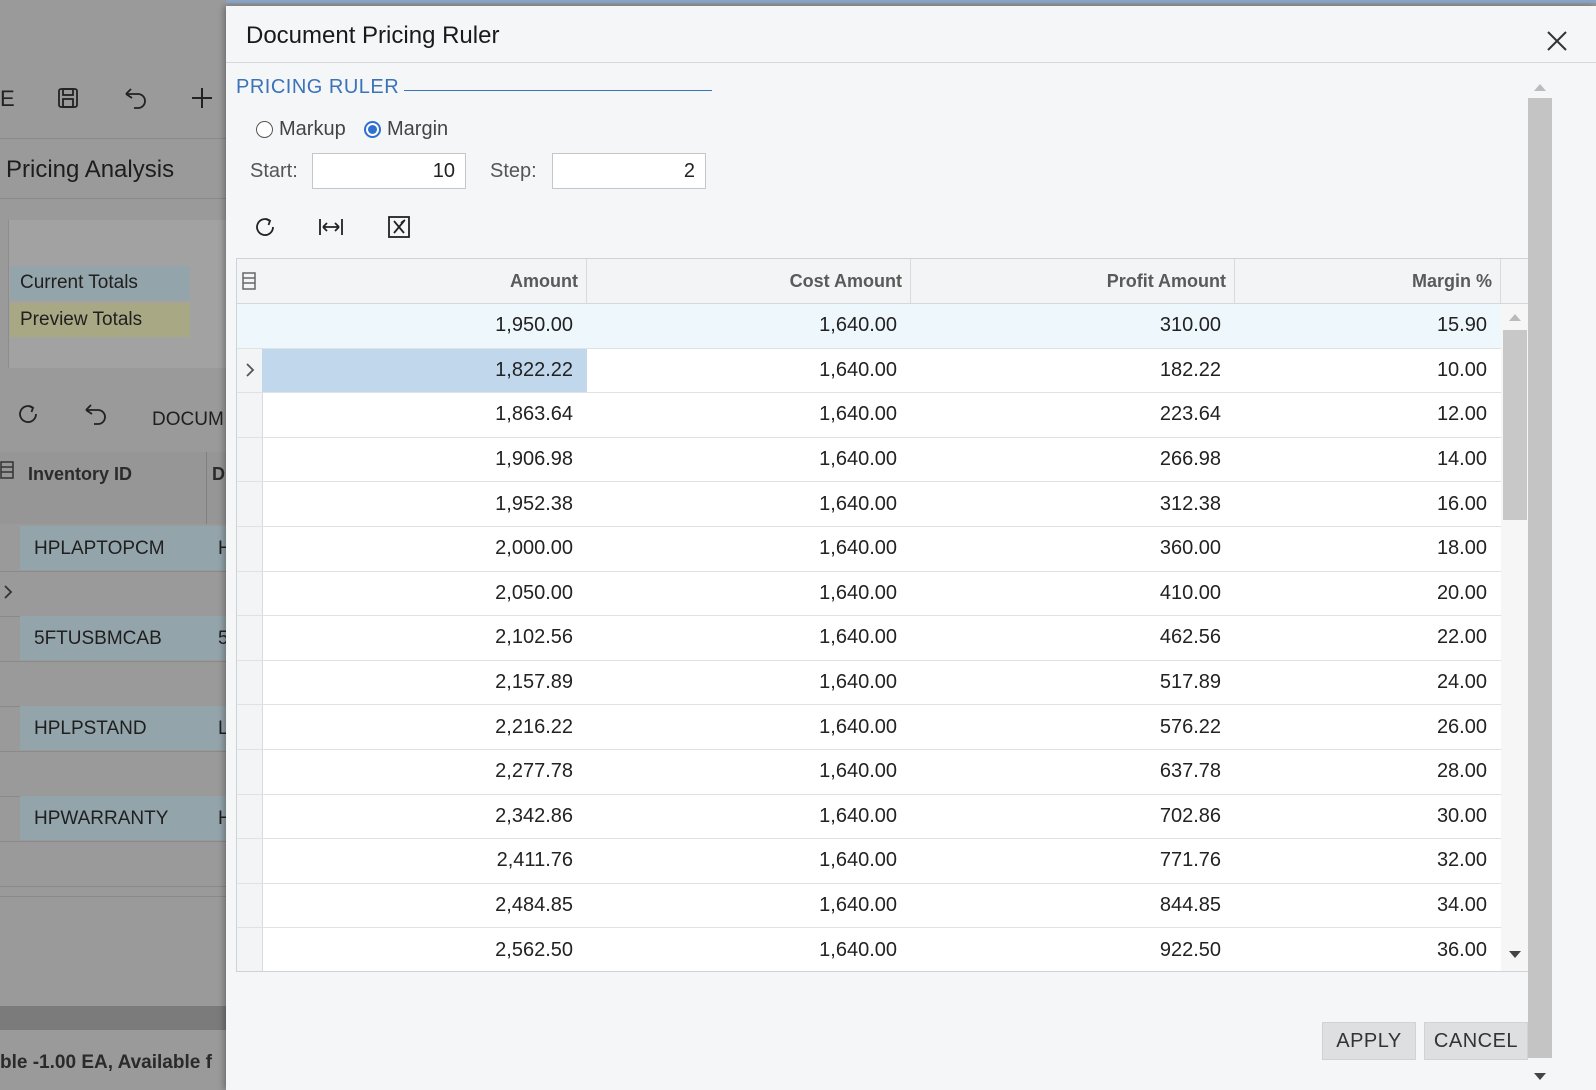 This screenshot has height=1090, width=1596. I want to click on margin-percent-cell: 26.00, so click(1368, 727).